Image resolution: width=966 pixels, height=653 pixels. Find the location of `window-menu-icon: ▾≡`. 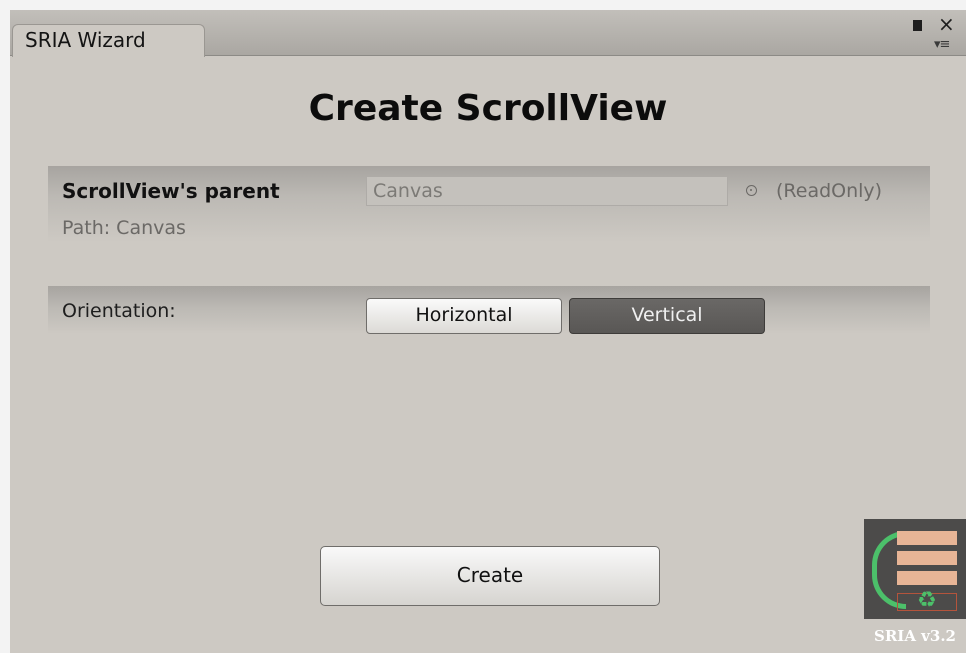

window-menu-icon: ▾≡ is located at coordinates (942, 45).